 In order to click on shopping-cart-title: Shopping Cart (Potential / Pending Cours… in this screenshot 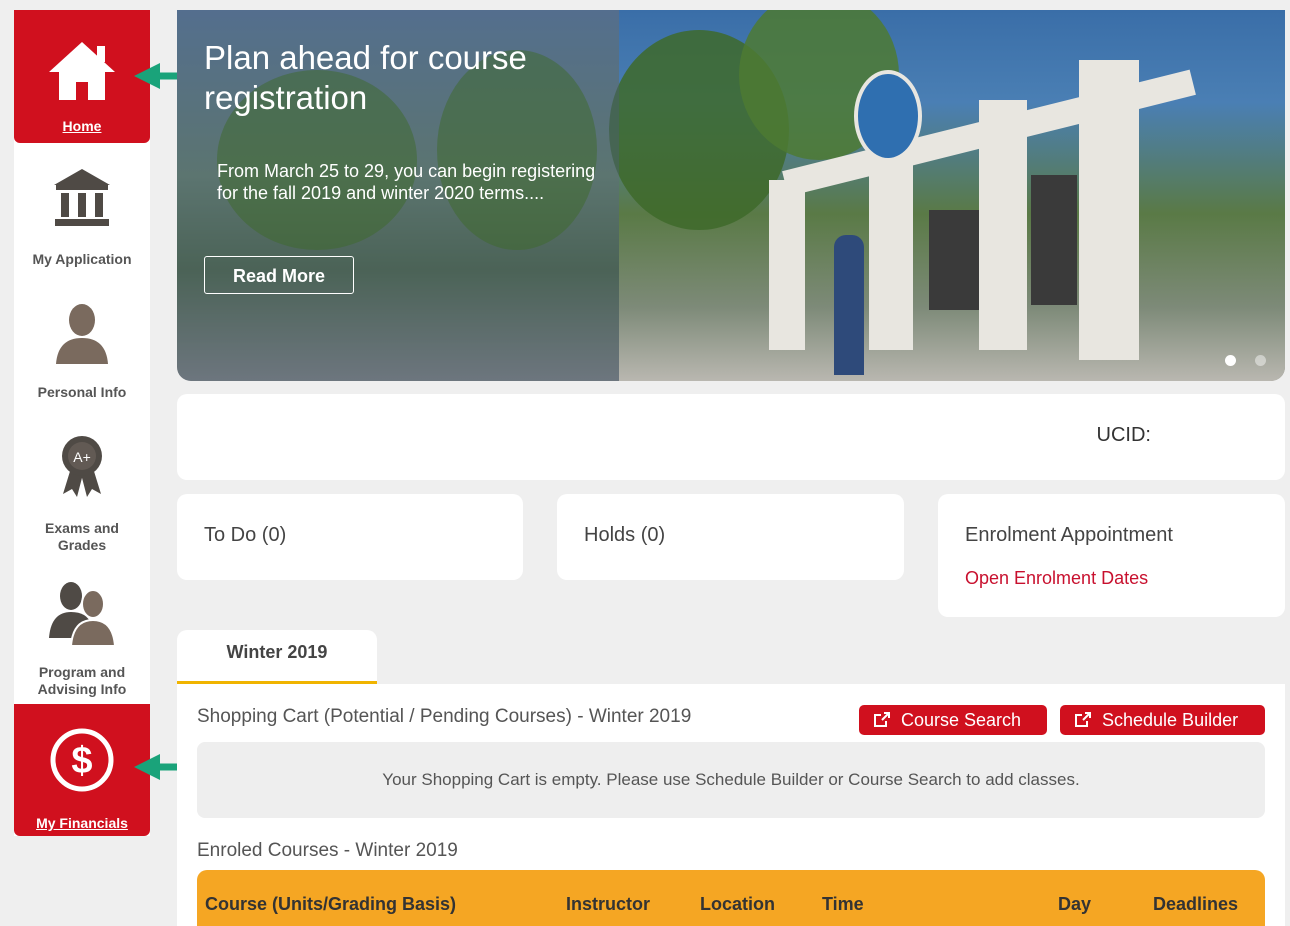, I will do `click(444, 716)`.